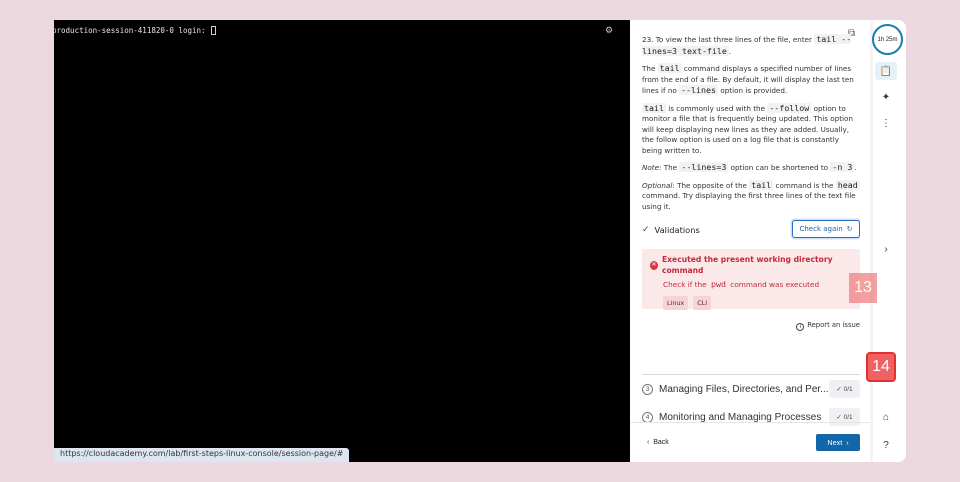  I want to click on next-button: Next ›, so click(838, 442).